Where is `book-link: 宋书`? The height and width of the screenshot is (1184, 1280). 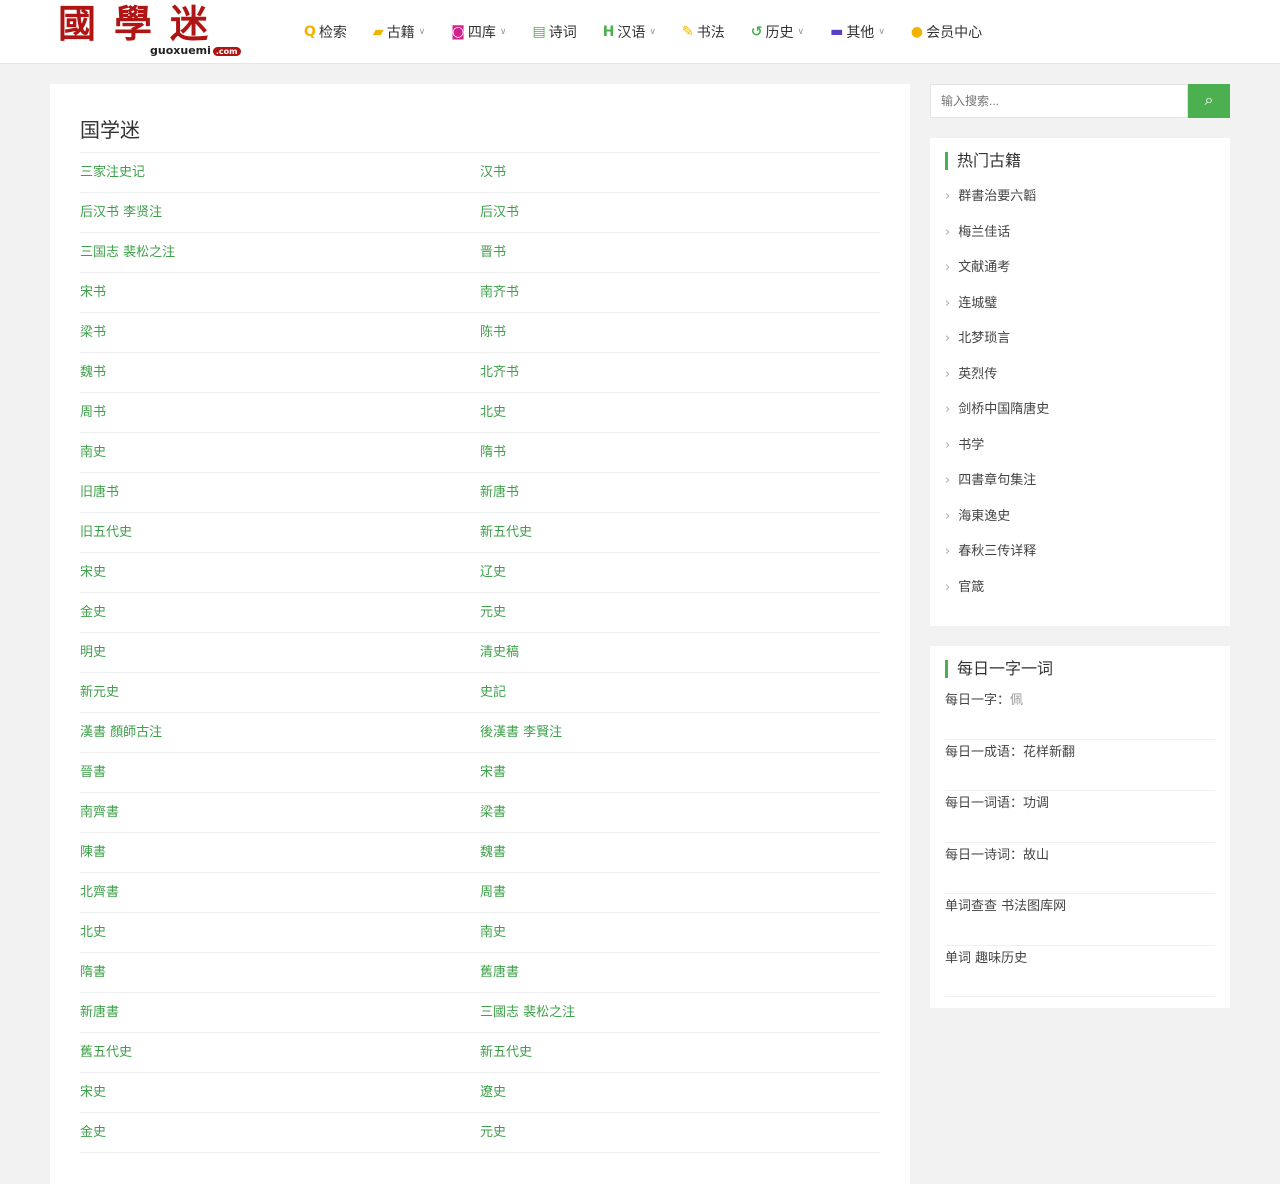 book-link: 宋书 is located at coordinates (280, 293).